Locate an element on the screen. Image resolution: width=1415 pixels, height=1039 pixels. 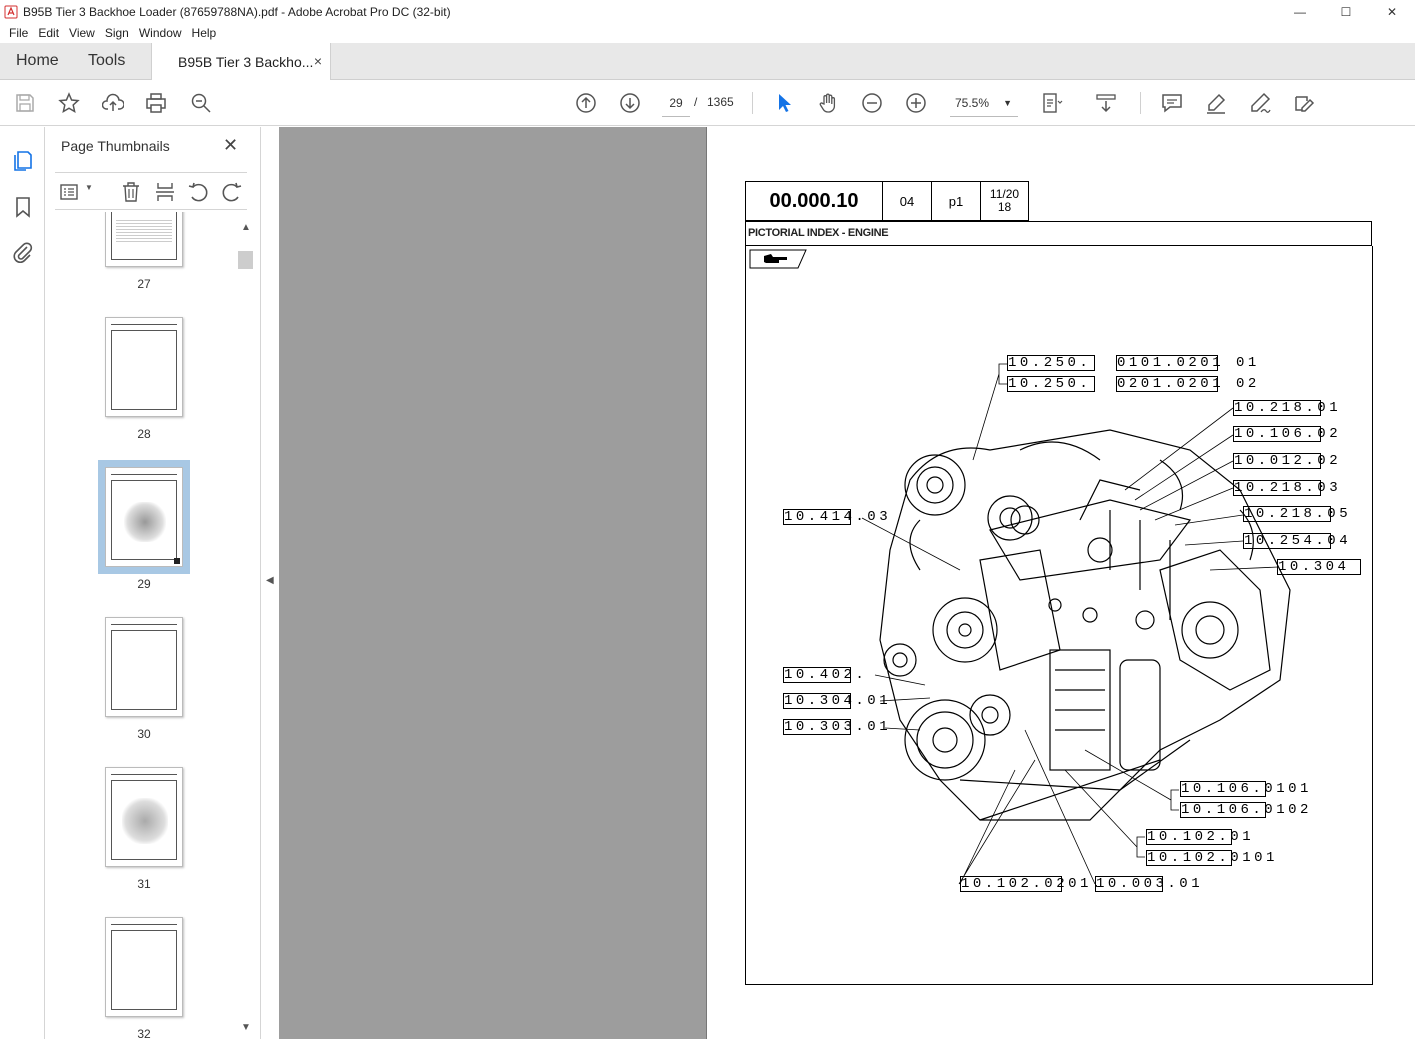
section-code: 00.000.10 is located at coordinates (813, 201).